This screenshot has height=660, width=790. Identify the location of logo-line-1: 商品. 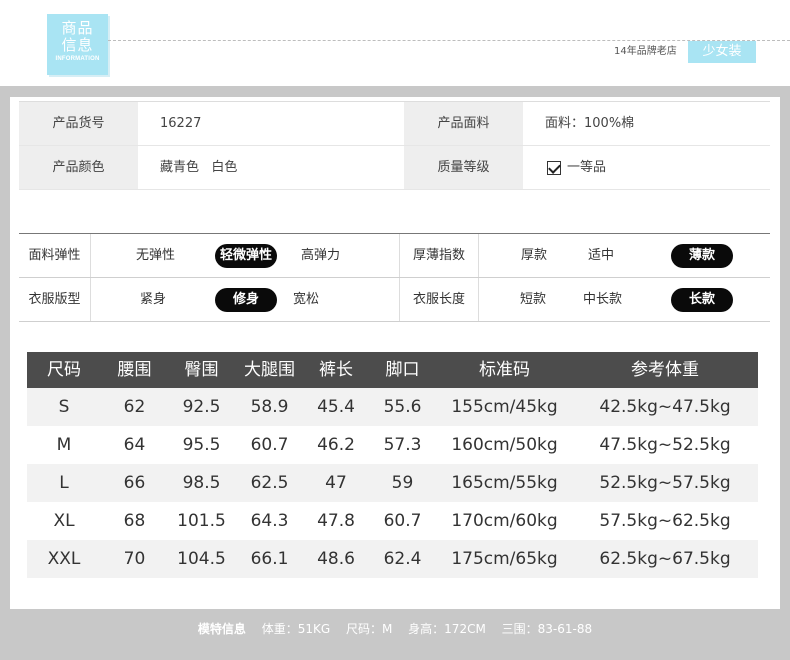
(77, 28).